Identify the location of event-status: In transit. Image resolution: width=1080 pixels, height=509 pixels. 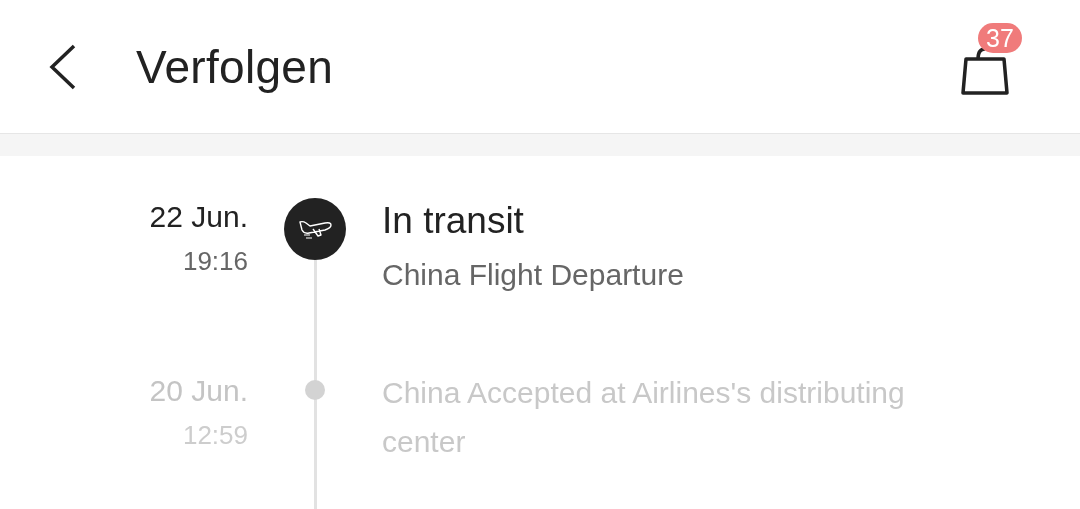
(453, 221).